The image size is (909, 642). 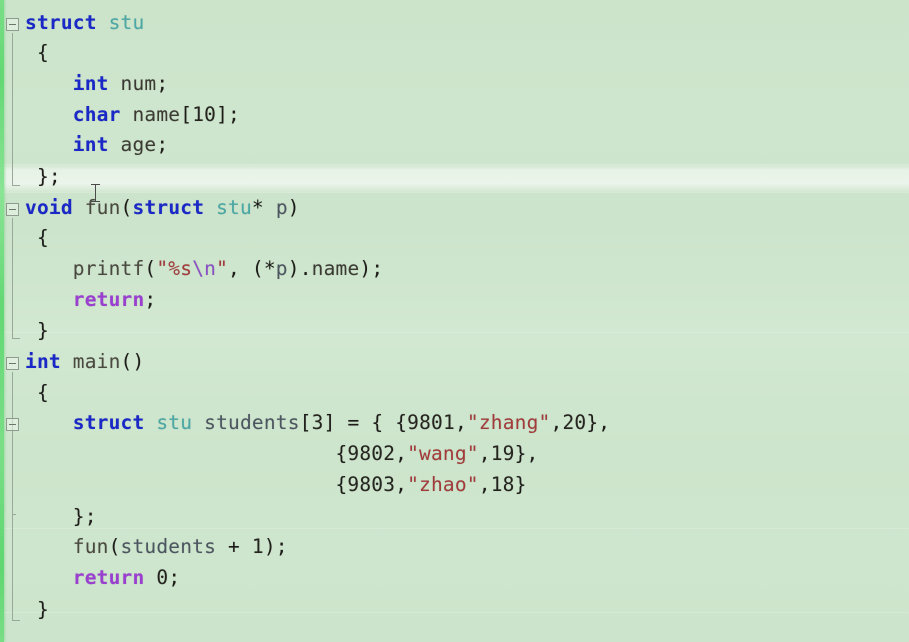 I want to click on code-token: 19, so click(x=502, y=453).